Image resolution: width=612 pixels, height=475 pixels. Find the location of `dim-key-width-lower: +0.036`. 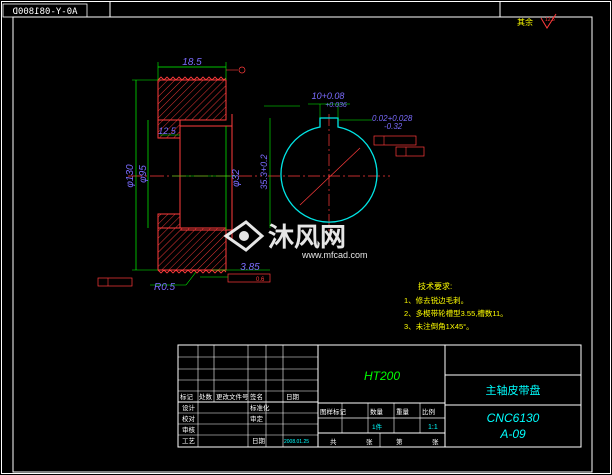

dim-key-width-lower: +0.036 is located at coordinates (336, 105).